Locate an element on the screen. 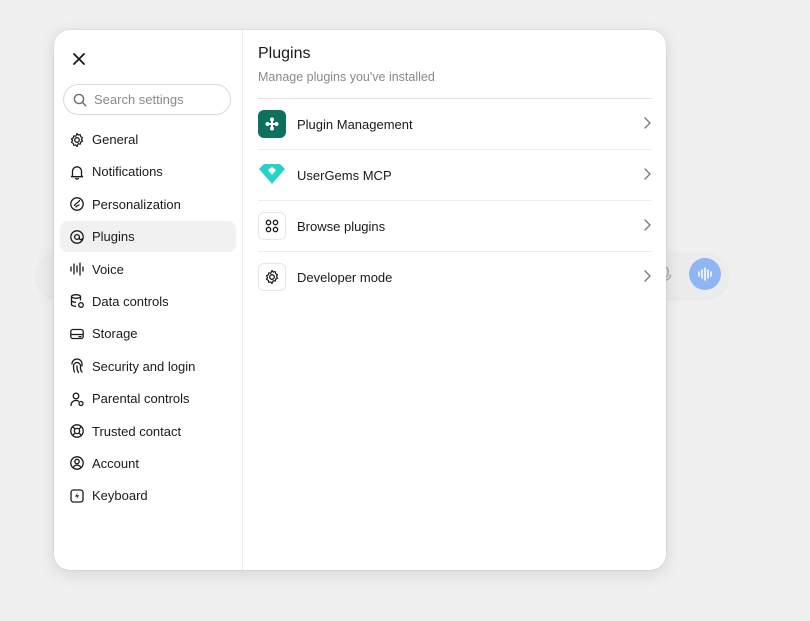  sidebar-item-label: Trusted contact is located at coordinates (137, 431).